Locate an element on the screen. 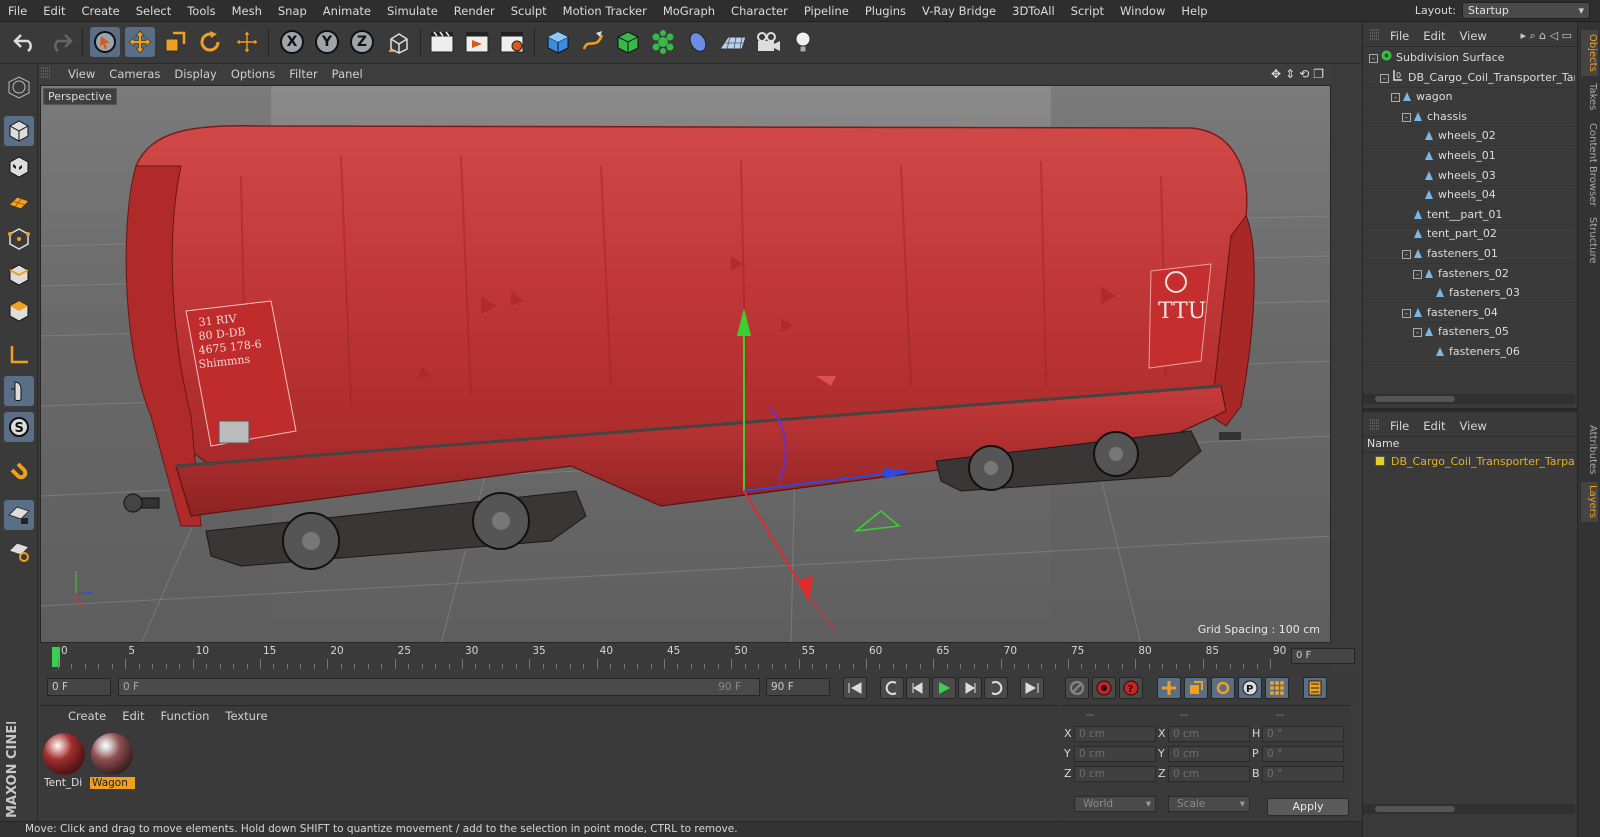  apply-button: Apply is located at coordinates (1308, 807).